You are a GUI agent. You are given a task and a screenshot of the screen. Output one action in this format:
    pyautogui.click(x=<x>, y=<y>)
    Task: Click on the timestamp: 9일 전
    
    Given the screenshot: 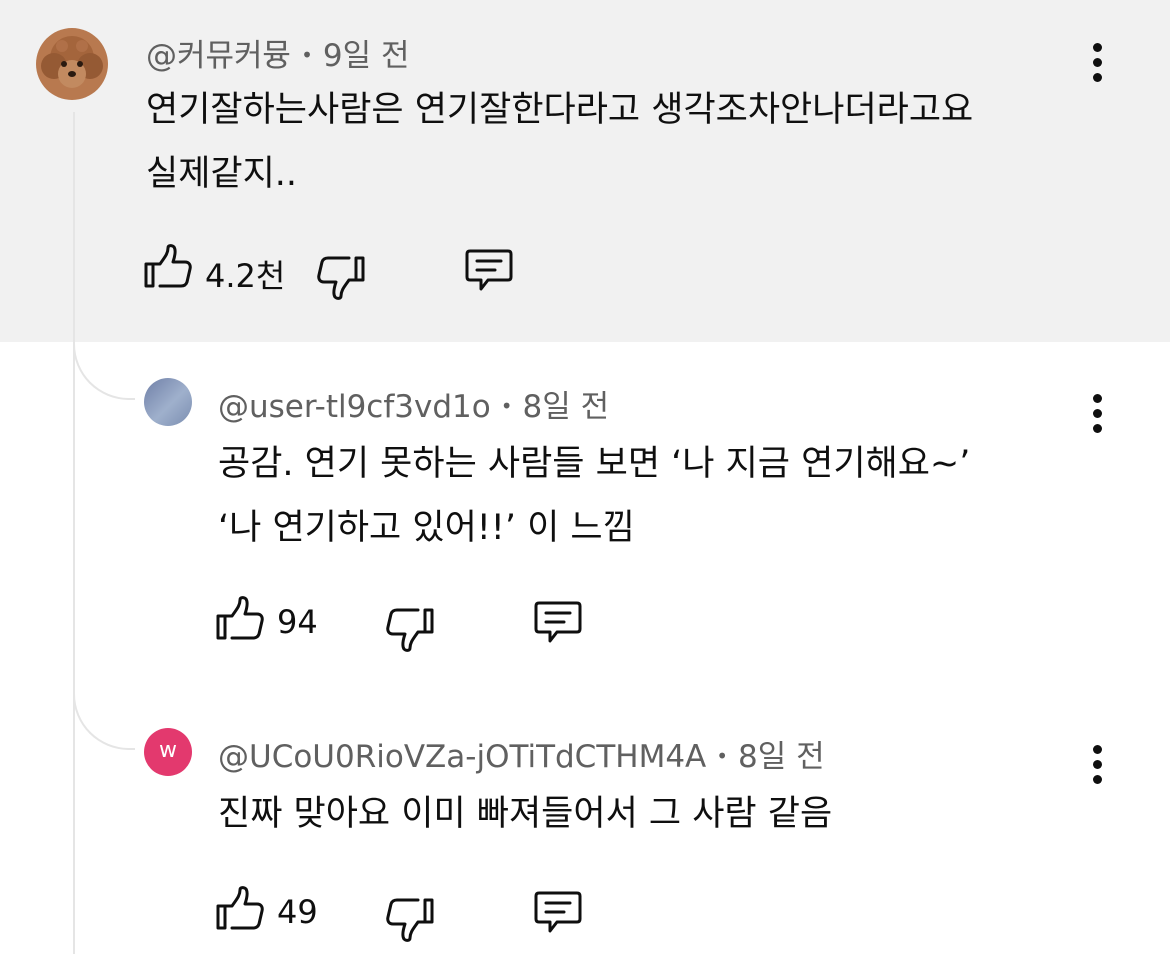 What is the action you would take?
    pyautogui.click(x=366, y=56)
    